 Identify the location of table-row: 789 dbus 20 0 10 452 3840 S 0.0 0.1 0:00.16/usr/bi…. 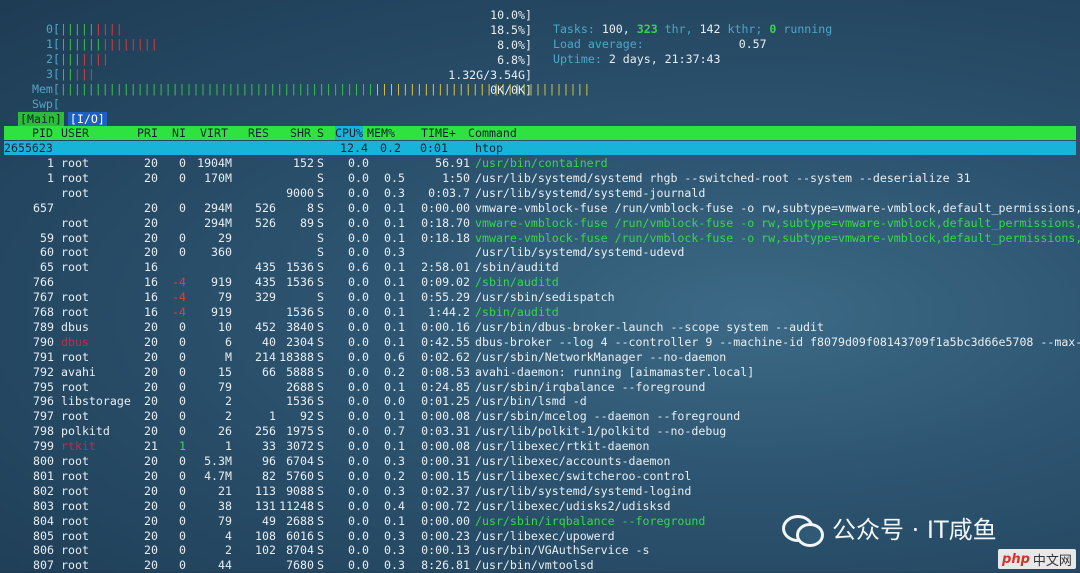
(540, 327).